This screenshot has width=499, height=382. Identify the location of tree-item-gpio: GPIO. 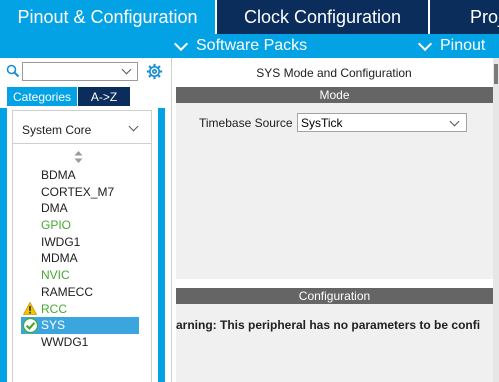
(56, 225).